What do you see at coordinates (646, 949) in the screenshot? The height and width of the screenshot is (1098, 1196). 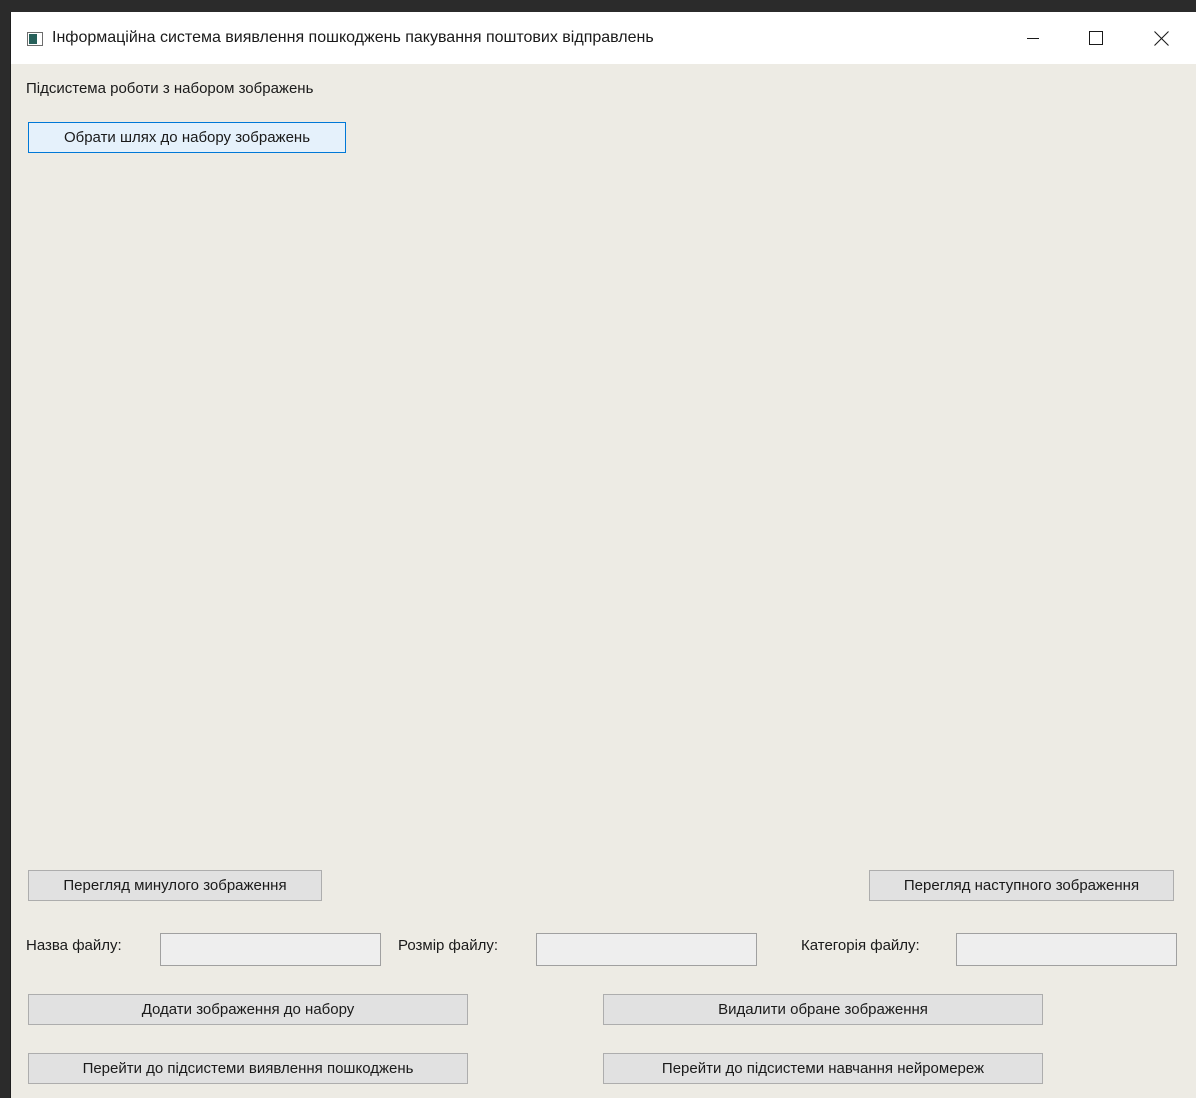 I see `file-size-field` at bounding box center [646, 949].